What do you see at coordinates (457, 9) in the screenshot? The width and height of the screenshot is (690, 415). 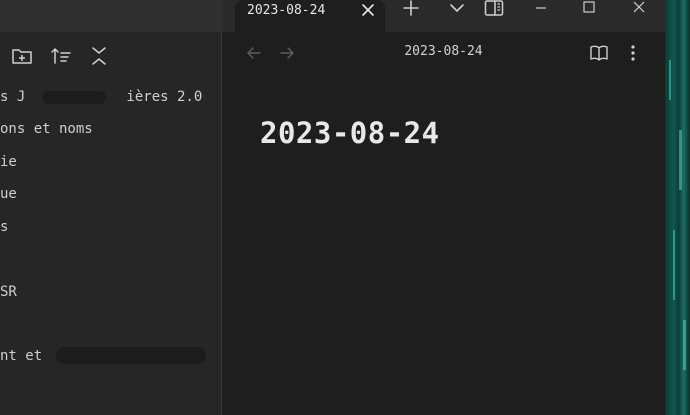 I see `chevron-down-icon` at bounding box center [457, 9].